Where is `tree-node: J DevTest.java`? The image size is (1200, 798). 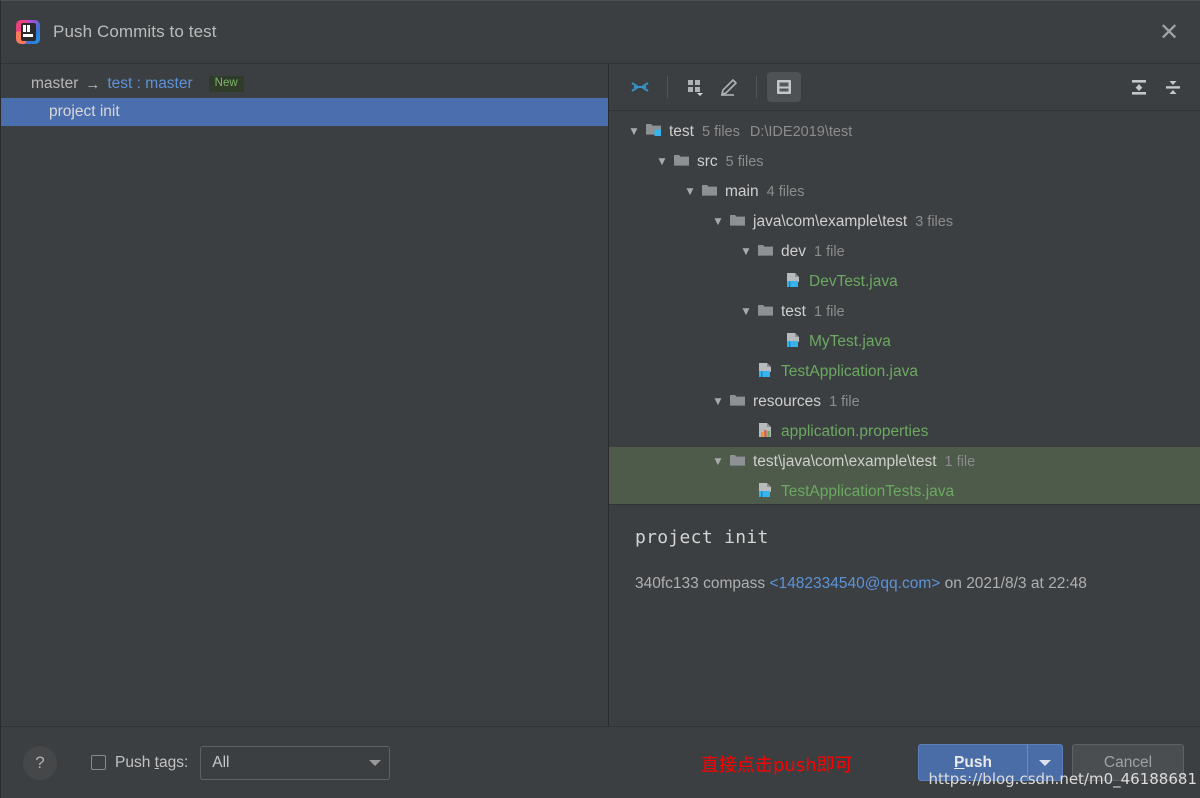 tree-node: J DevTest.java is located at coordinates (904, 282).